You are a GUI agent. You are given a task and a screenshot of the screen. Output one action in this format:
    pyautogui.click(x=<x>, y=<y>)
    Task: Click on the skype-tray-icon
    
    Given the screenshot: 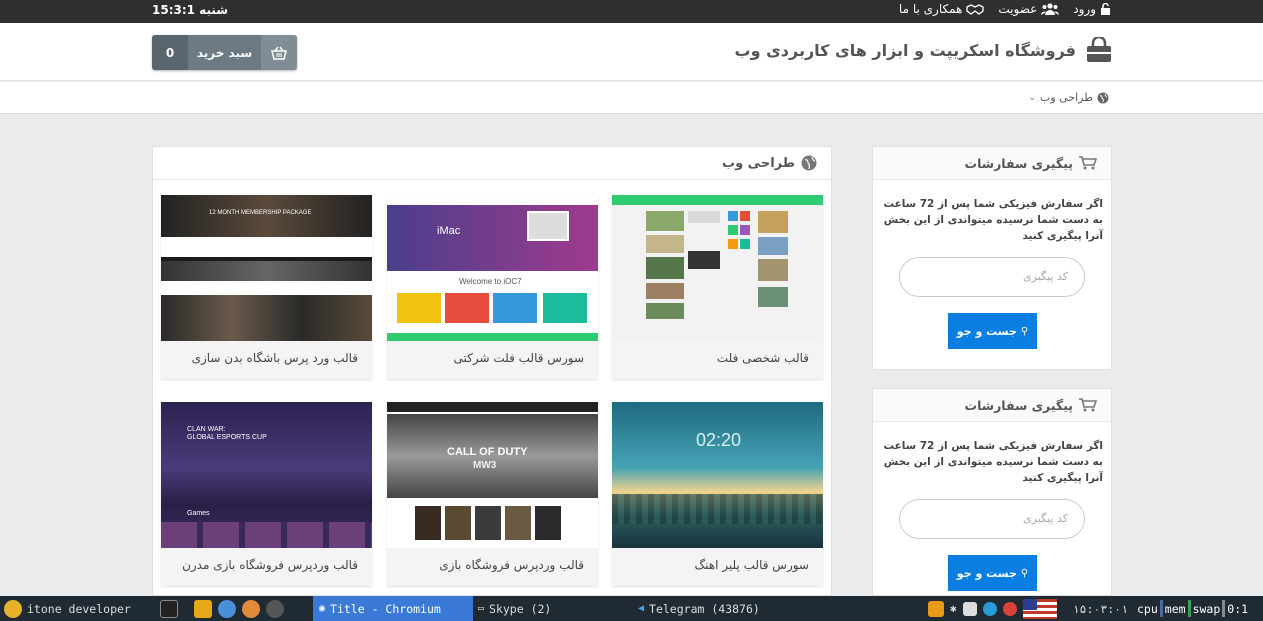 What is the action you would take?
    pyautogui.click(x=989, y=608)
    